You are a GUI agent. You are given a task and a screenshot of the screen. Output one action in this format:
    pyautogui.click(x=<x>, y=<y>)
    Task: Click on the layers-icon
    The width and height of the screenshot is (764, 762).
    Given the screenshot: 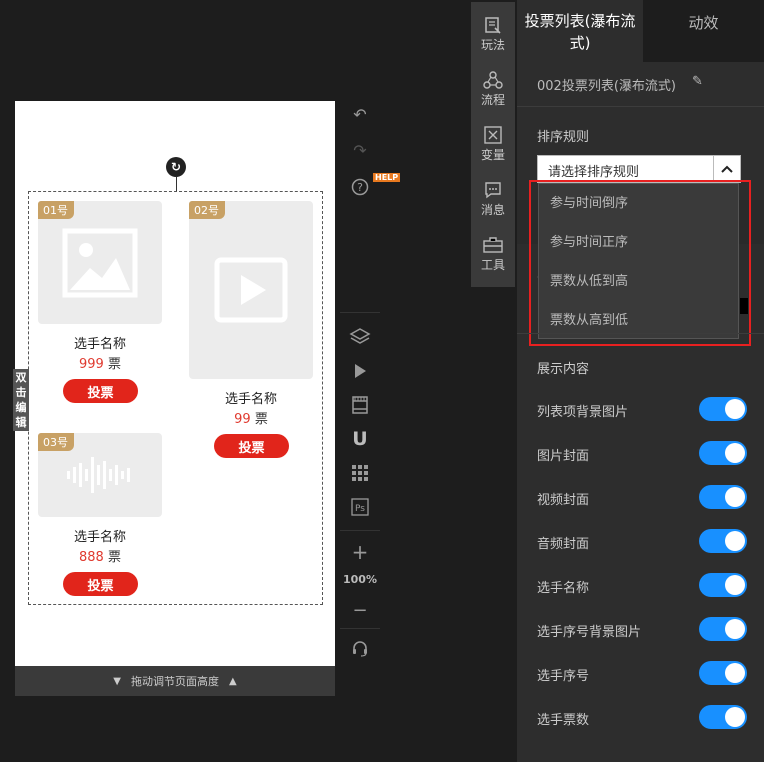 What is the action you would take?
    pyautogui.click(x=360, y=337)
    